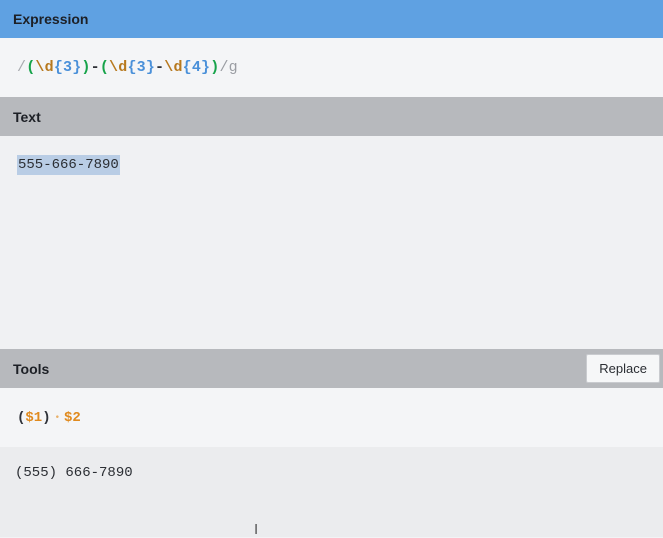 The width and height of the screenshot is (663, 538). Describe the element at coordinates (331, 19) in the screenshot. I see `expression-header: Expression` at that location.